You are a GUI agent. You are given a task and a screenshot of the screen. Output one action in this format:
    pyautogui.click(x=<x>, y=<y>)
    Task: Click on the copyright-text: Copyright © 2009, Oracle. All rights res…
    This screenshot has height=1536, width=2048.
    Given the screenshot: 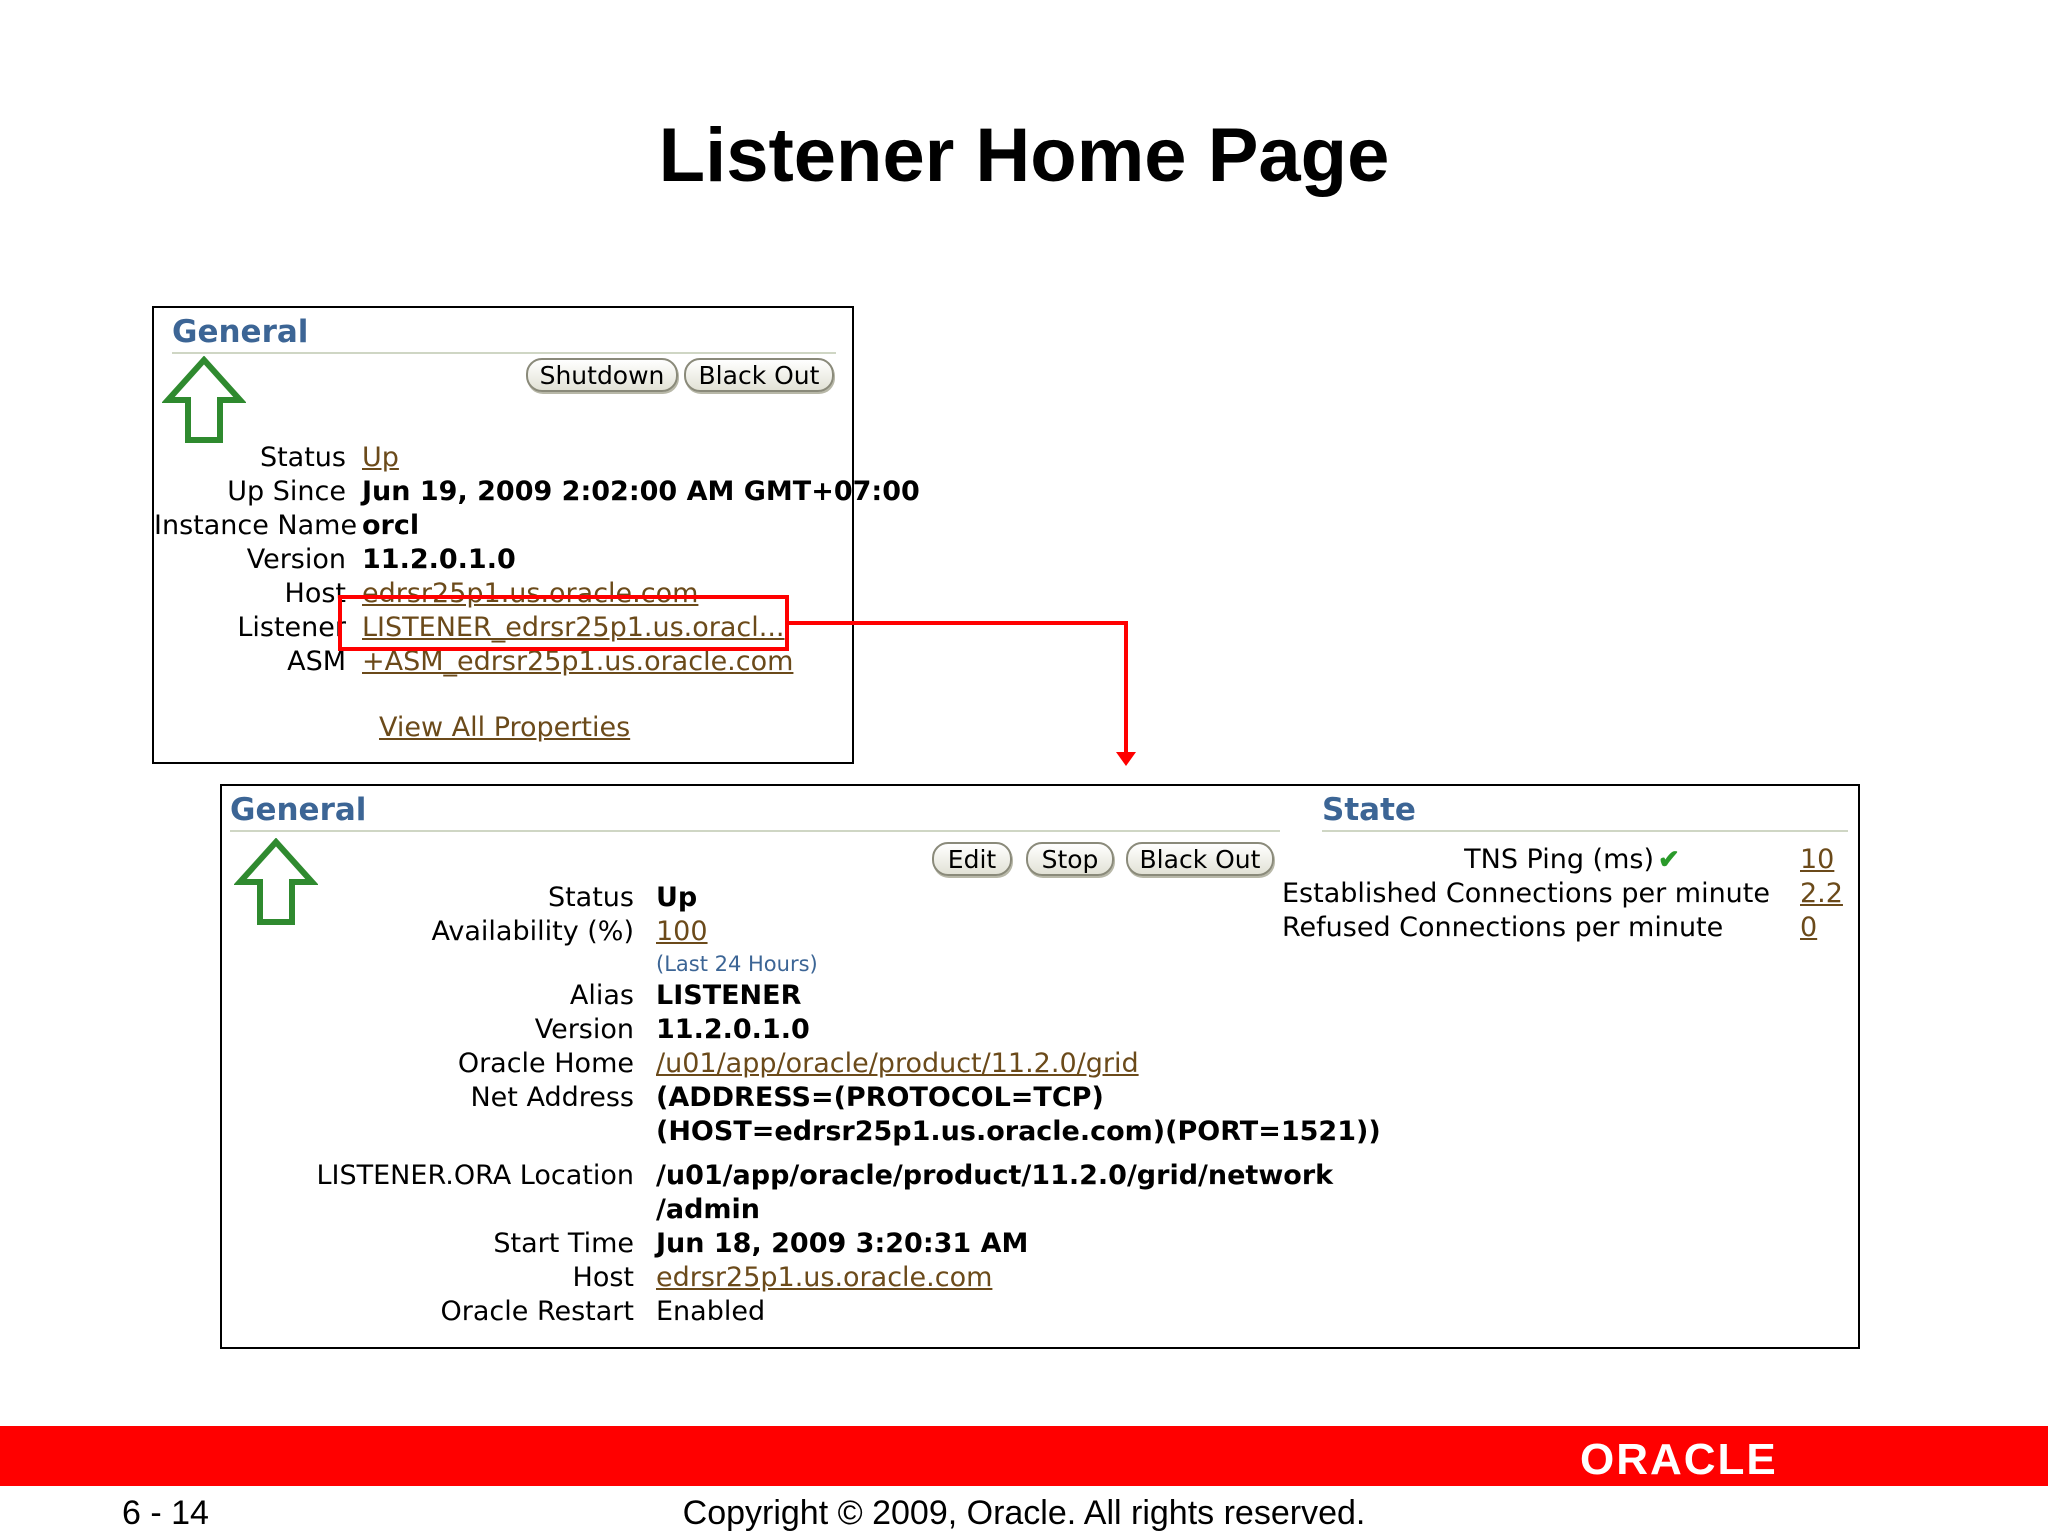 What is the action you would take?
    pyautogui.click(x=1024, y=1513)
    